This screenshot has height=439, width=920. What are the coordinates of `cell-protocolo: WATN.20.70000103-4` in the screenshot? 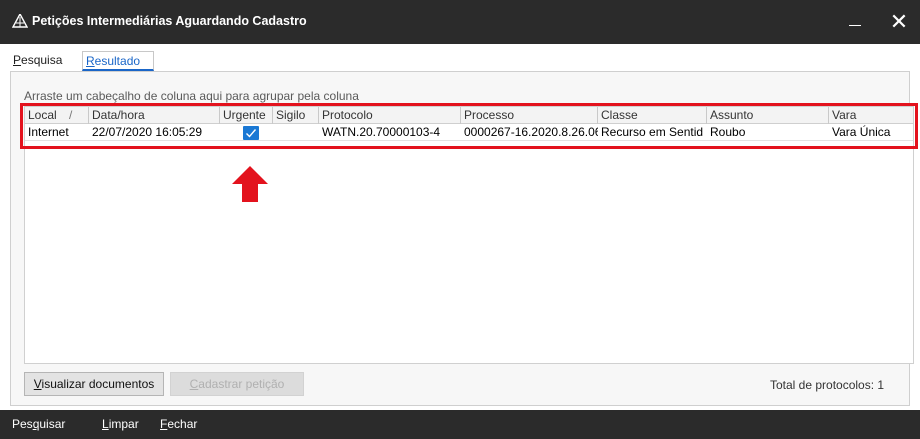 It's located at (381, 132).